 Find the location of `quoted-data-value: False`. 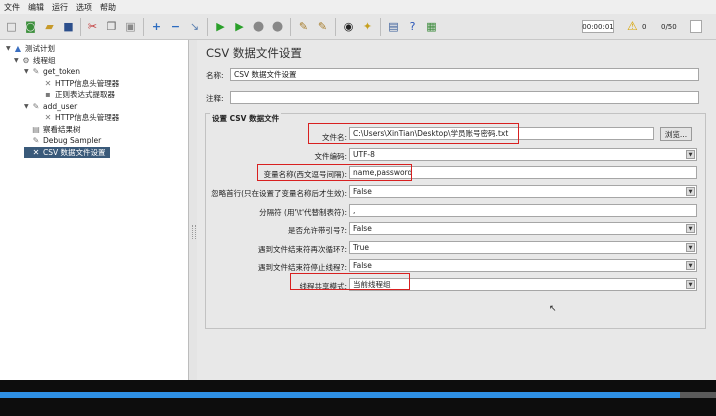

quoted-data-value: False is located at coordinates (362, 228).